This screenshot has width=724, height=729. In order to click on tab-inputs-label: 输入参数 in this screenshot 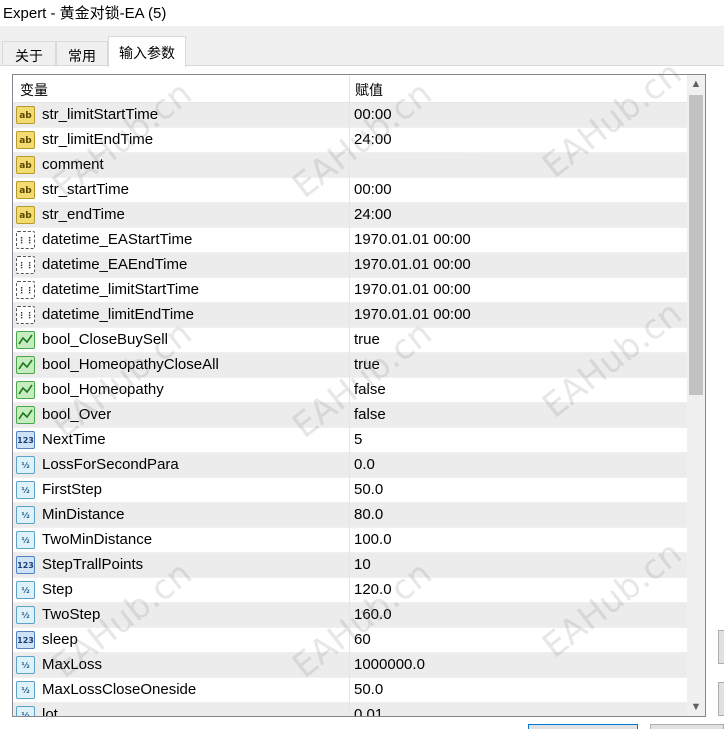, I will do `click(147, 53)`.